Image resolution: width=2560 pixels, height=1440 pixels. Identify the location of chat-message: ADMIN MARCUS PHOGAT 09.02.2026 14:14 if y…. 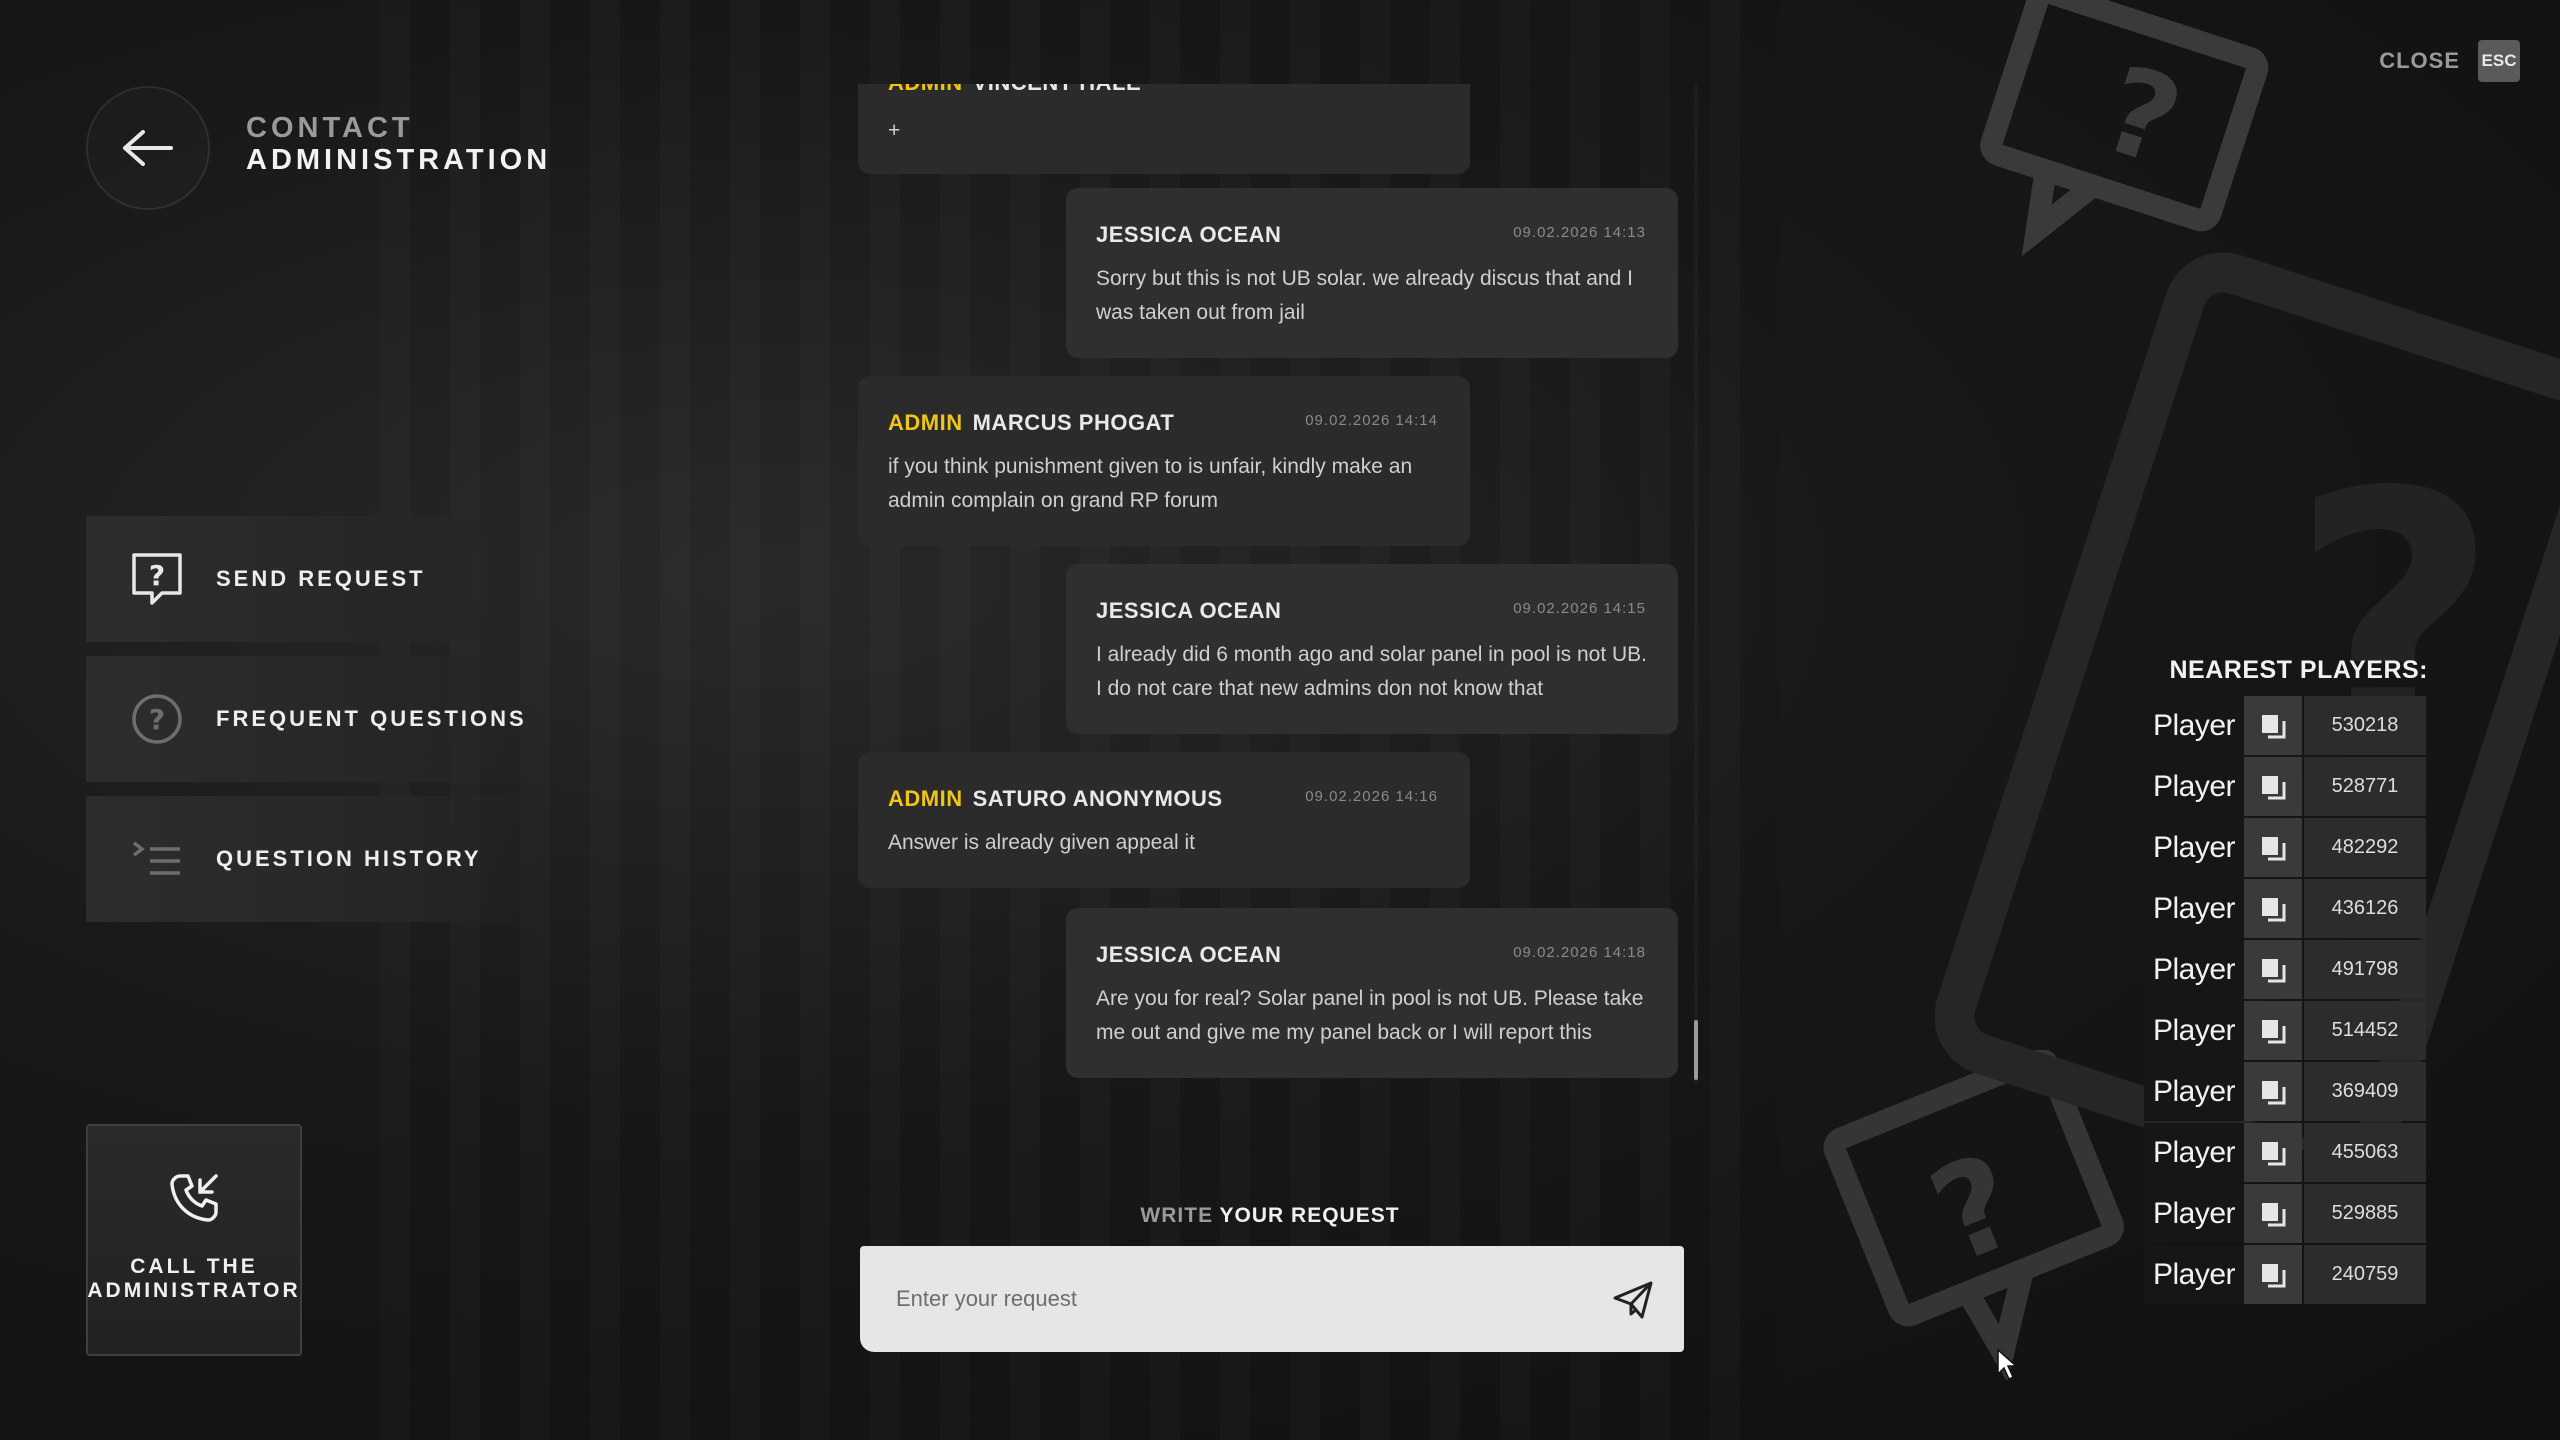
(1164, 461).